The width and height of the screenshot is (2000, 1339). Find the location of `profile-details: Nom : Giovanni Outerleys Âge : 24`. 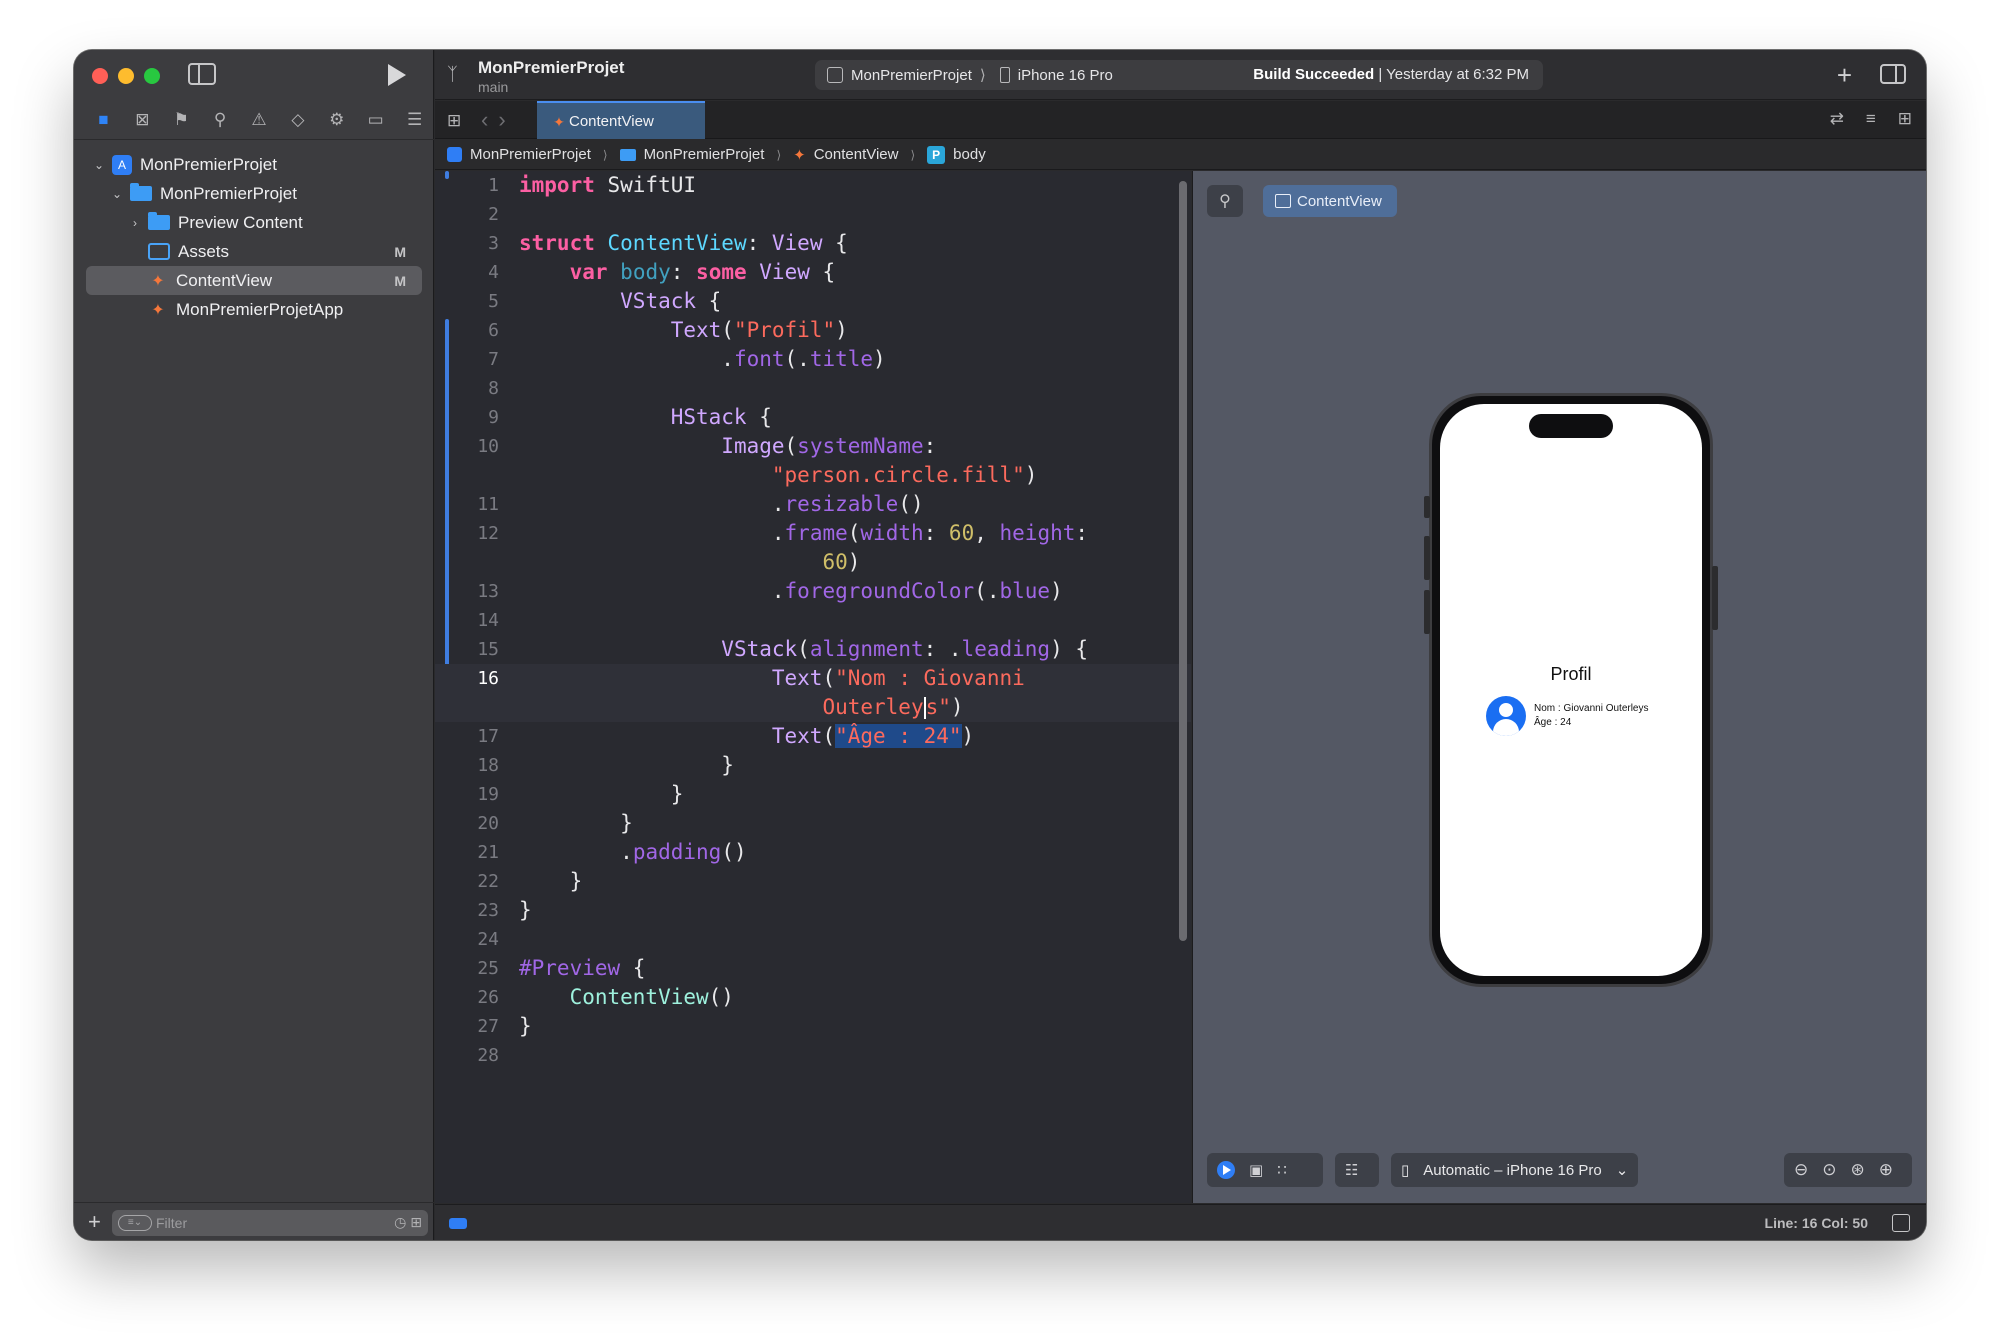

profile-details: Nom : Giovanni Outerleys Âge : 24 is located at coordinates (1591, 716).